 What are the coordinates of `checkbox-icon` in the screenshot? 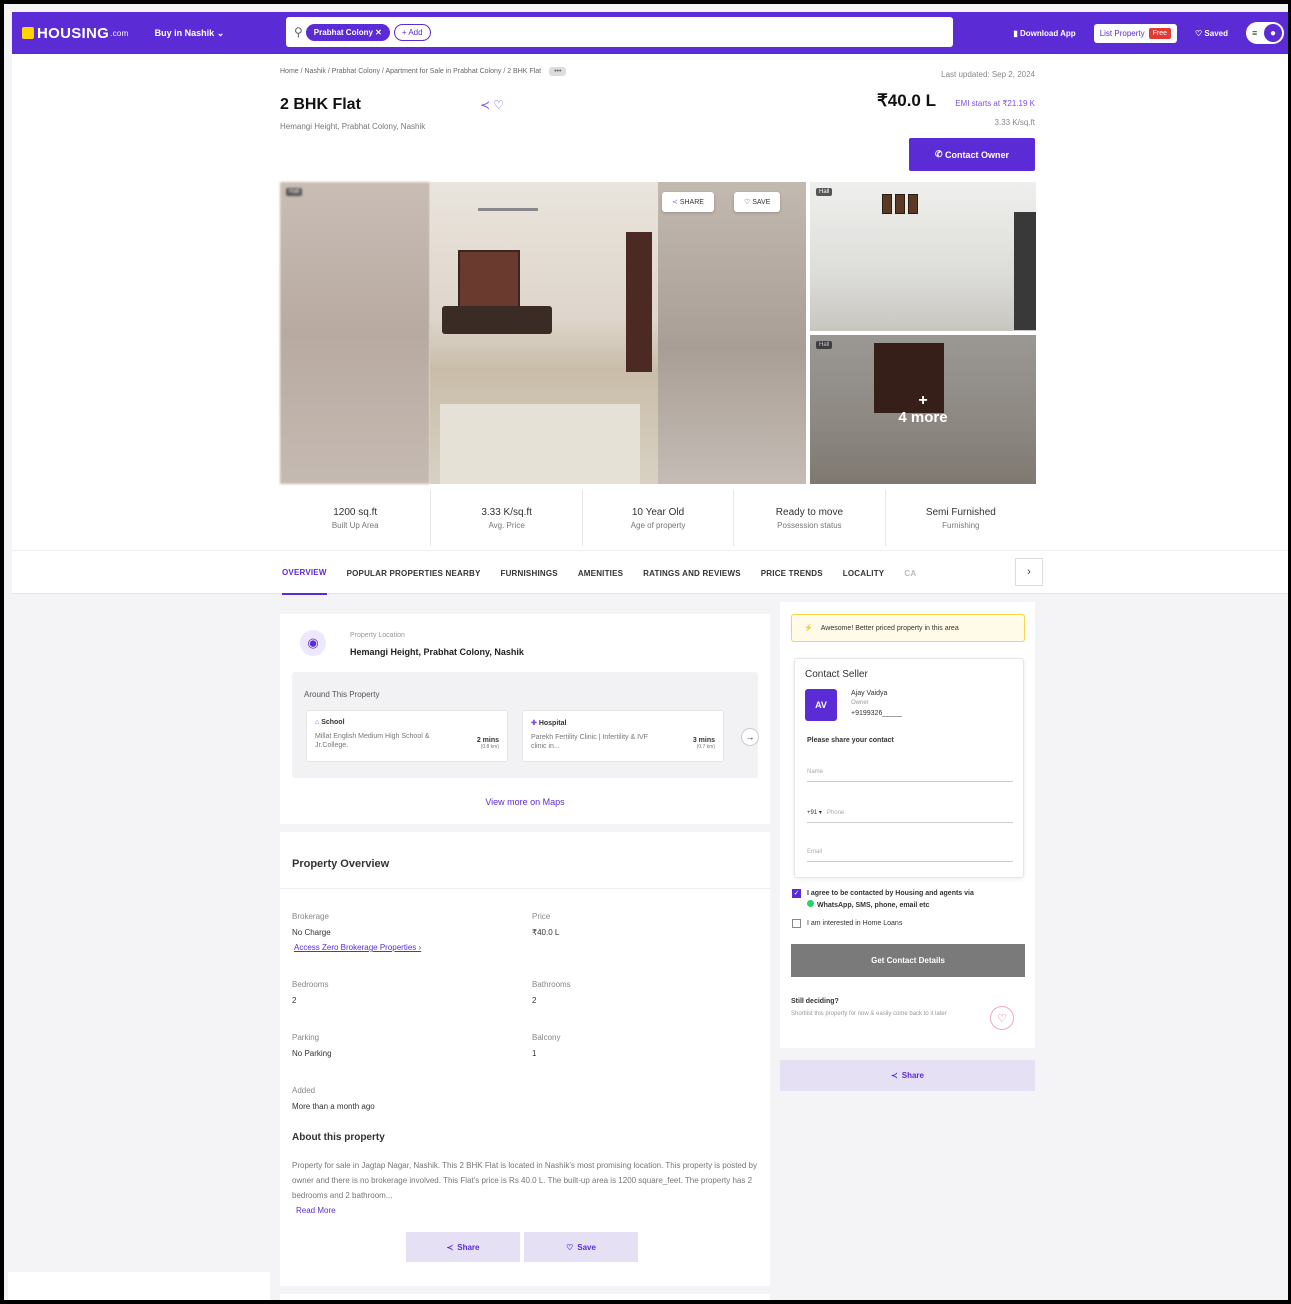 It's located at (796, 923).